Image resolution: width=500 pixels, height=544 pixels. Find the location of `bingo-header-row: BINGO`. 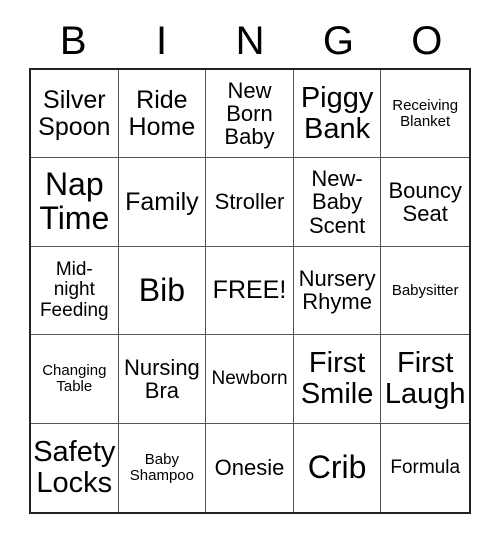

bingo-header-row: BINGO is located at coordinates (250, 41).